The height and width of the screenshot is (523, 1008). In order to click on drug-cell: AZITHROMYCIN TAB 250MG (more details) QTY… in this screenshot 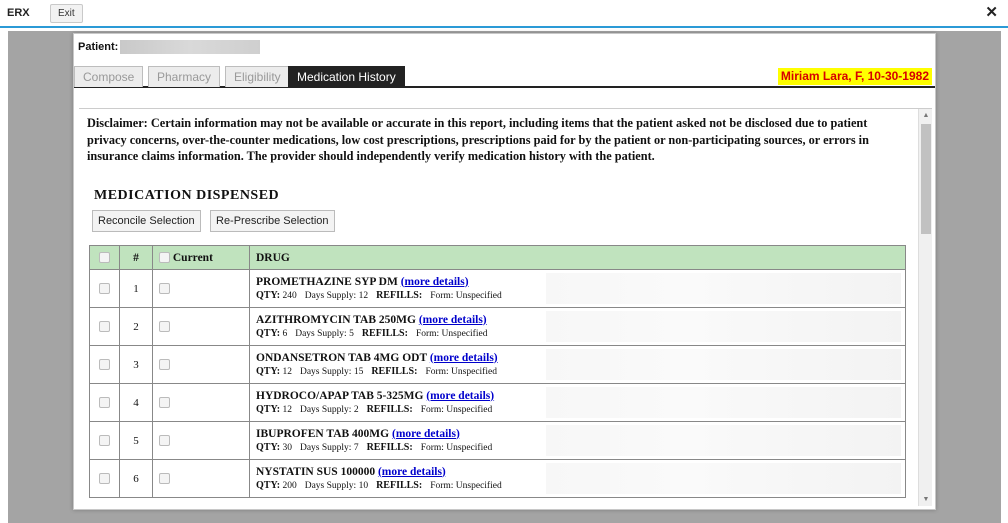, I will do `click(577, 326)`.